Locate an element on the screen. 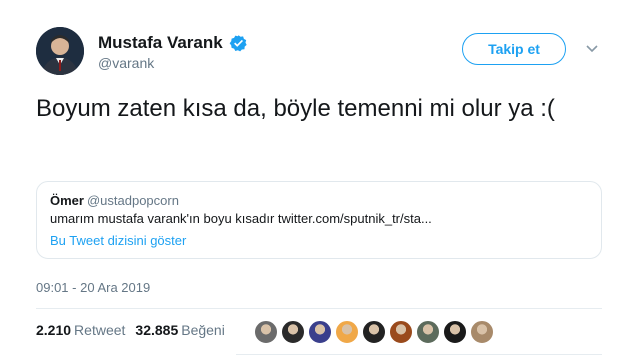 The width and height of the screenshot is (640, 362). retweet-count: 2.210 is located at coordinates (54, 330).